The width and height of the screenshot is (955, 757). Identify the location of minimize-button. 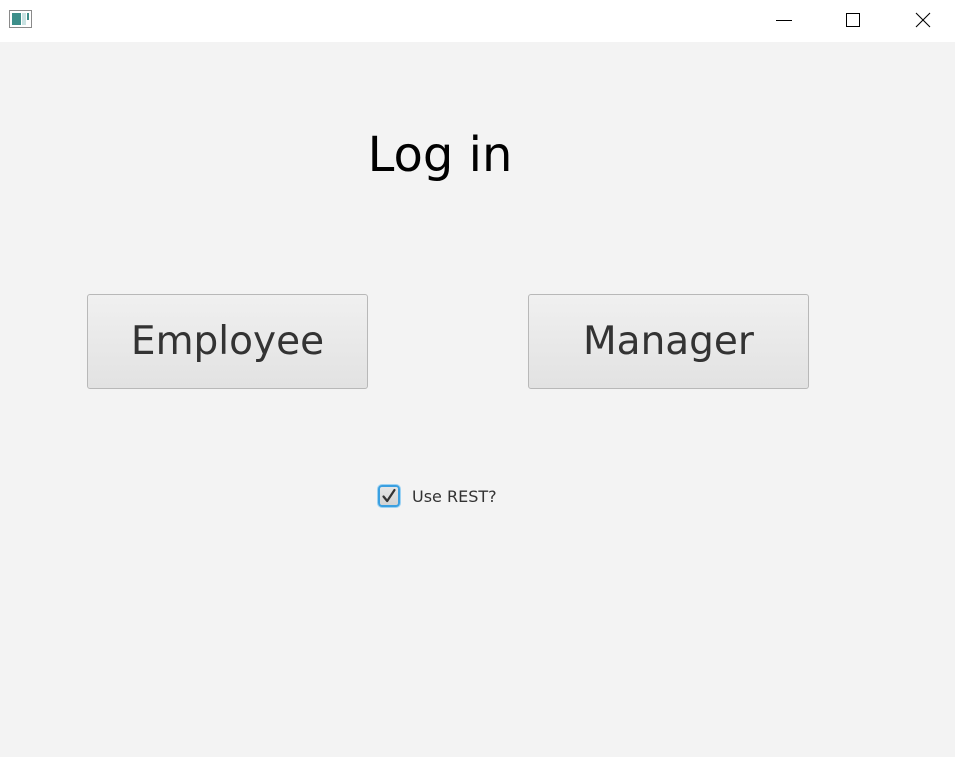
(784, 20).